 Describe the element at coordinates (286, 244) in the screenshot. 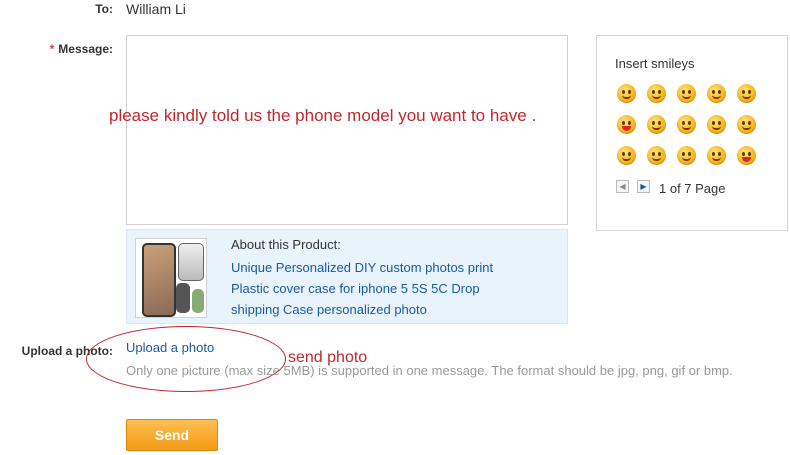

I see `about-product-label: About this Product:` at that location.